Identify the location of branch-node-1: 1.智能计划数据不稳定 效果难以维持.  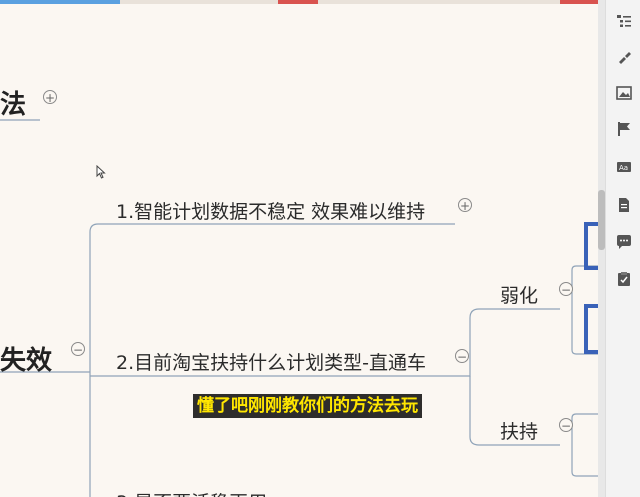
(270, 210).